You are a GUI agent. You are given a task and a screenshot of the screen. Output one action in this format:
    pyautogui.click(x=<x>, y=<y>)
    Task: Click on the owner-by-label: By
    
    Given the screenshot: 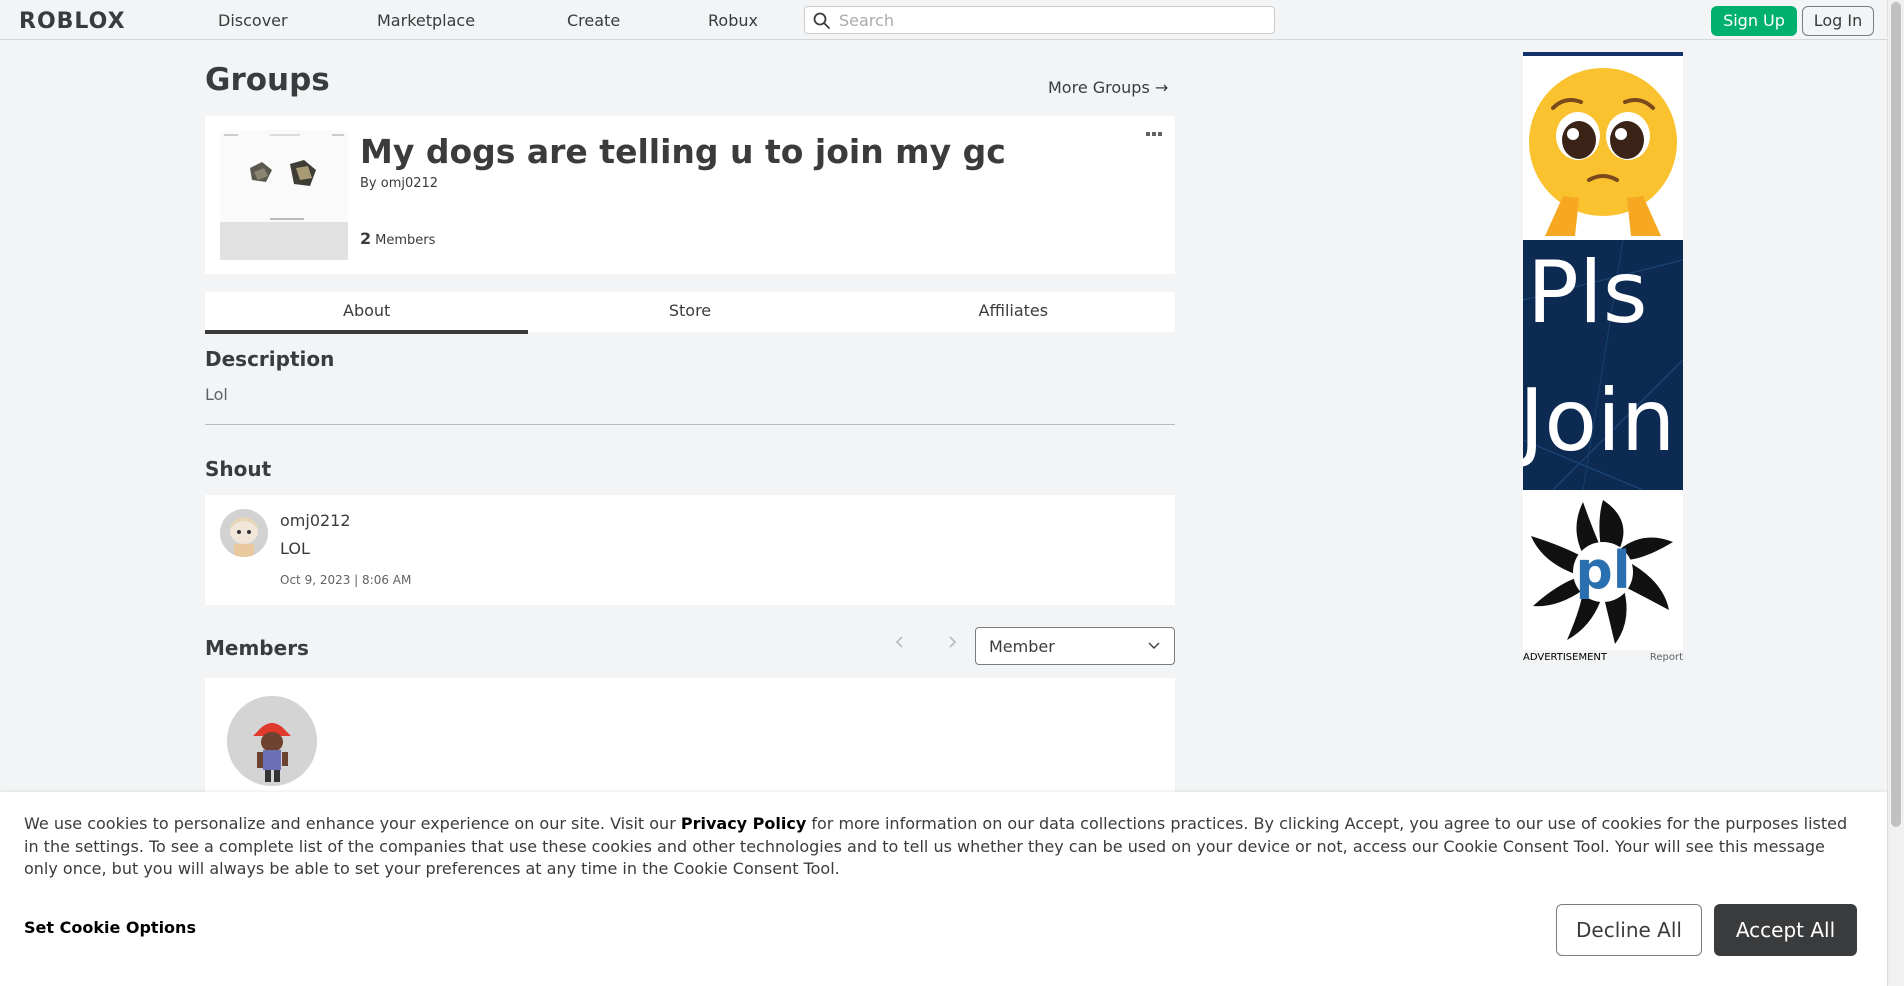 What is the action you would take?
    pyautogui.click(x=368, y=183)
    